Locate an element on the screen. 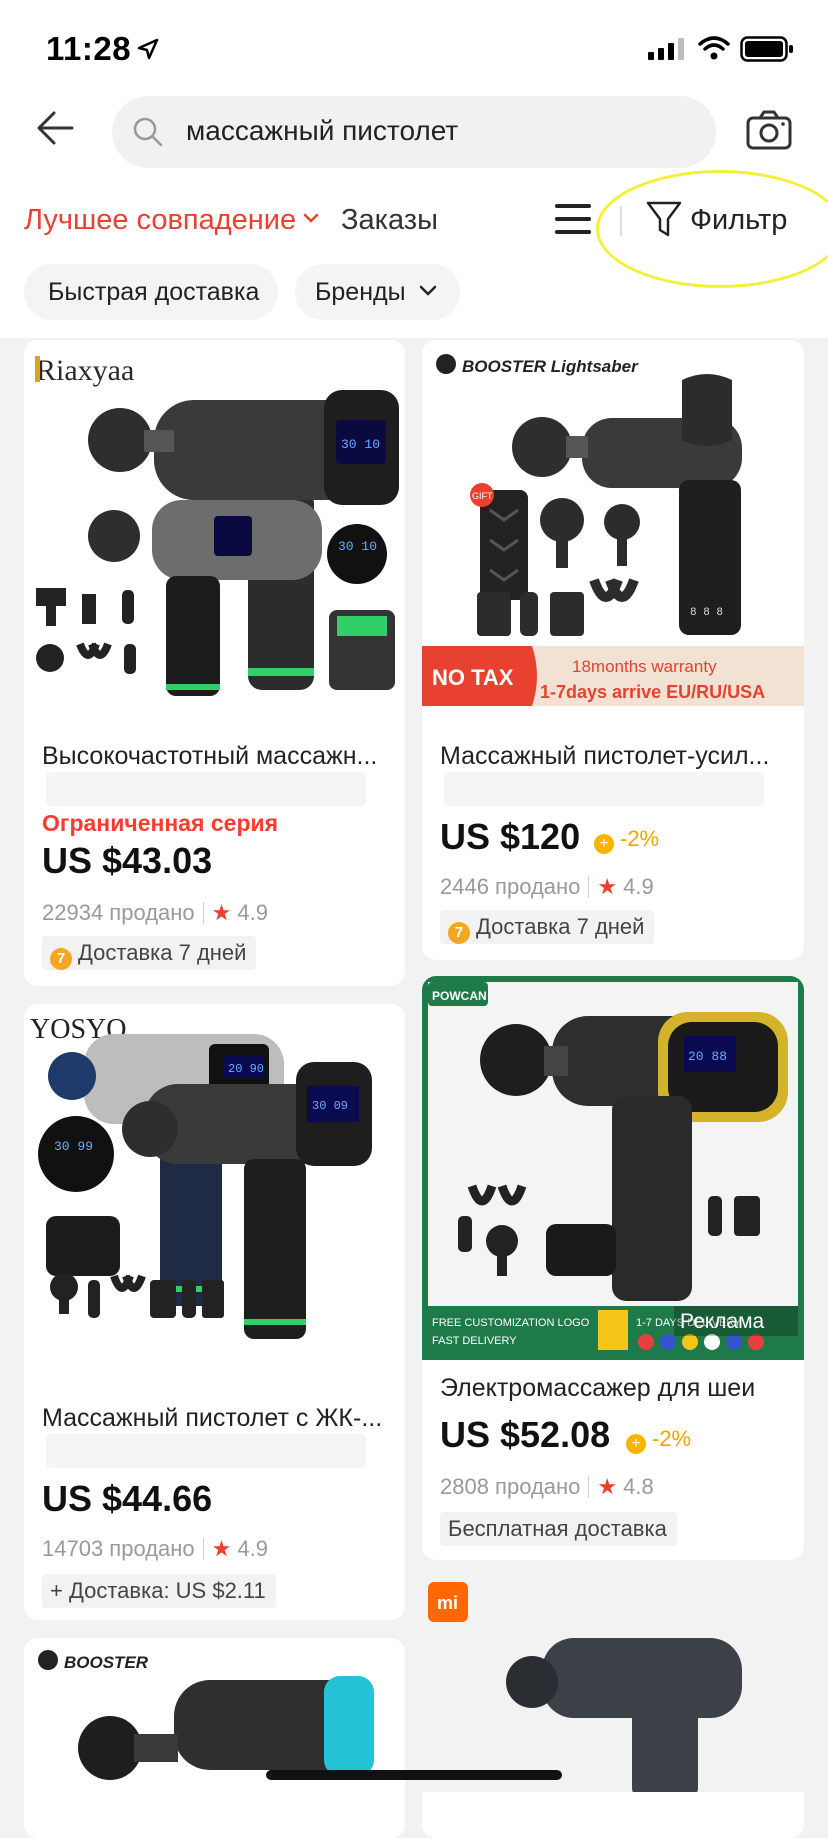  brand-logo: Riaxyaa is located at coordinates (85, 370).